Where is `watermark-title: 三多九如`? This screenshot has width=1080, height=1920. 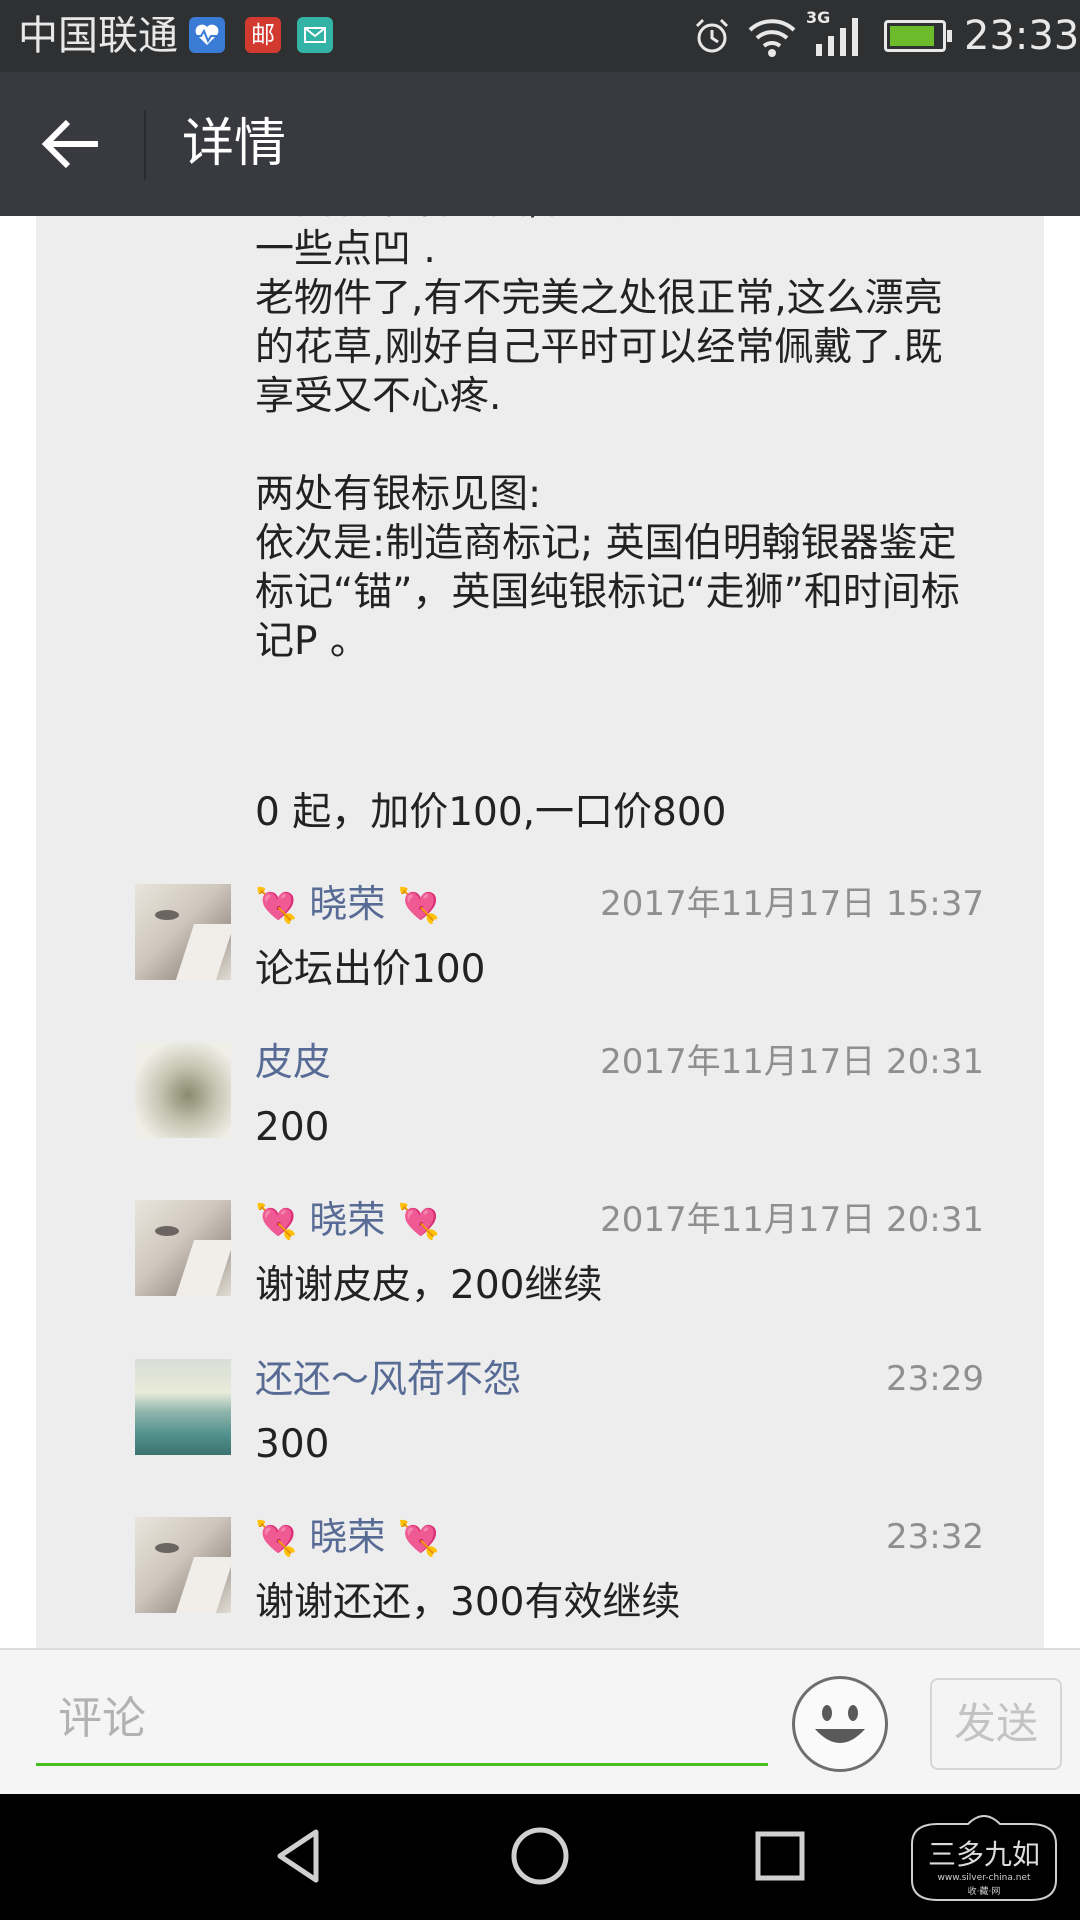
watermark-title: 三多九如 is located at coordinates (984, 1854).